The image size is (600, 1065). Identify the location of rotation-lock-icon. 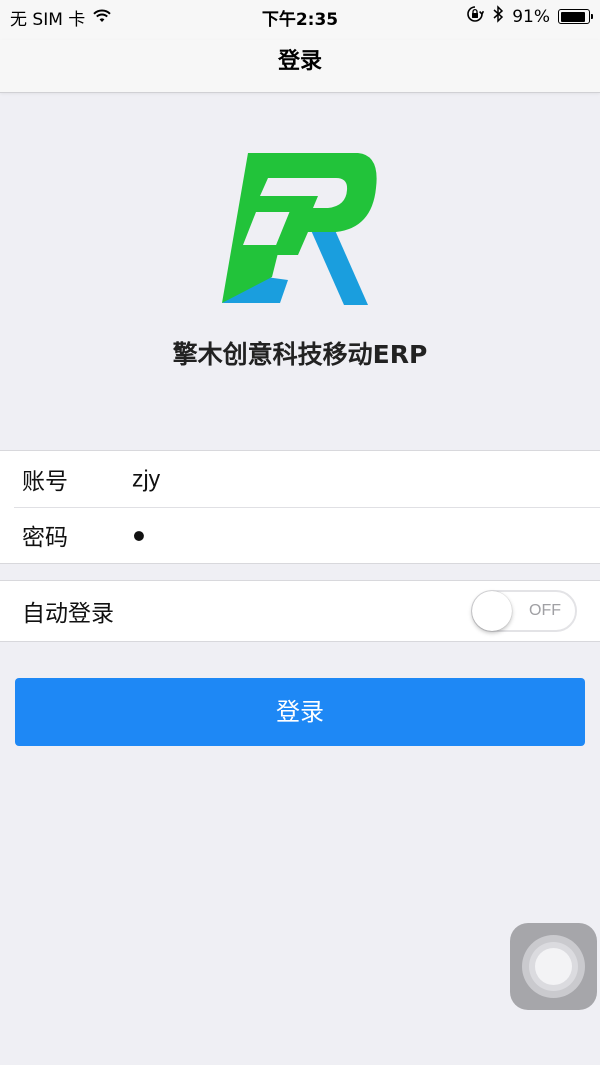
(475, 16).